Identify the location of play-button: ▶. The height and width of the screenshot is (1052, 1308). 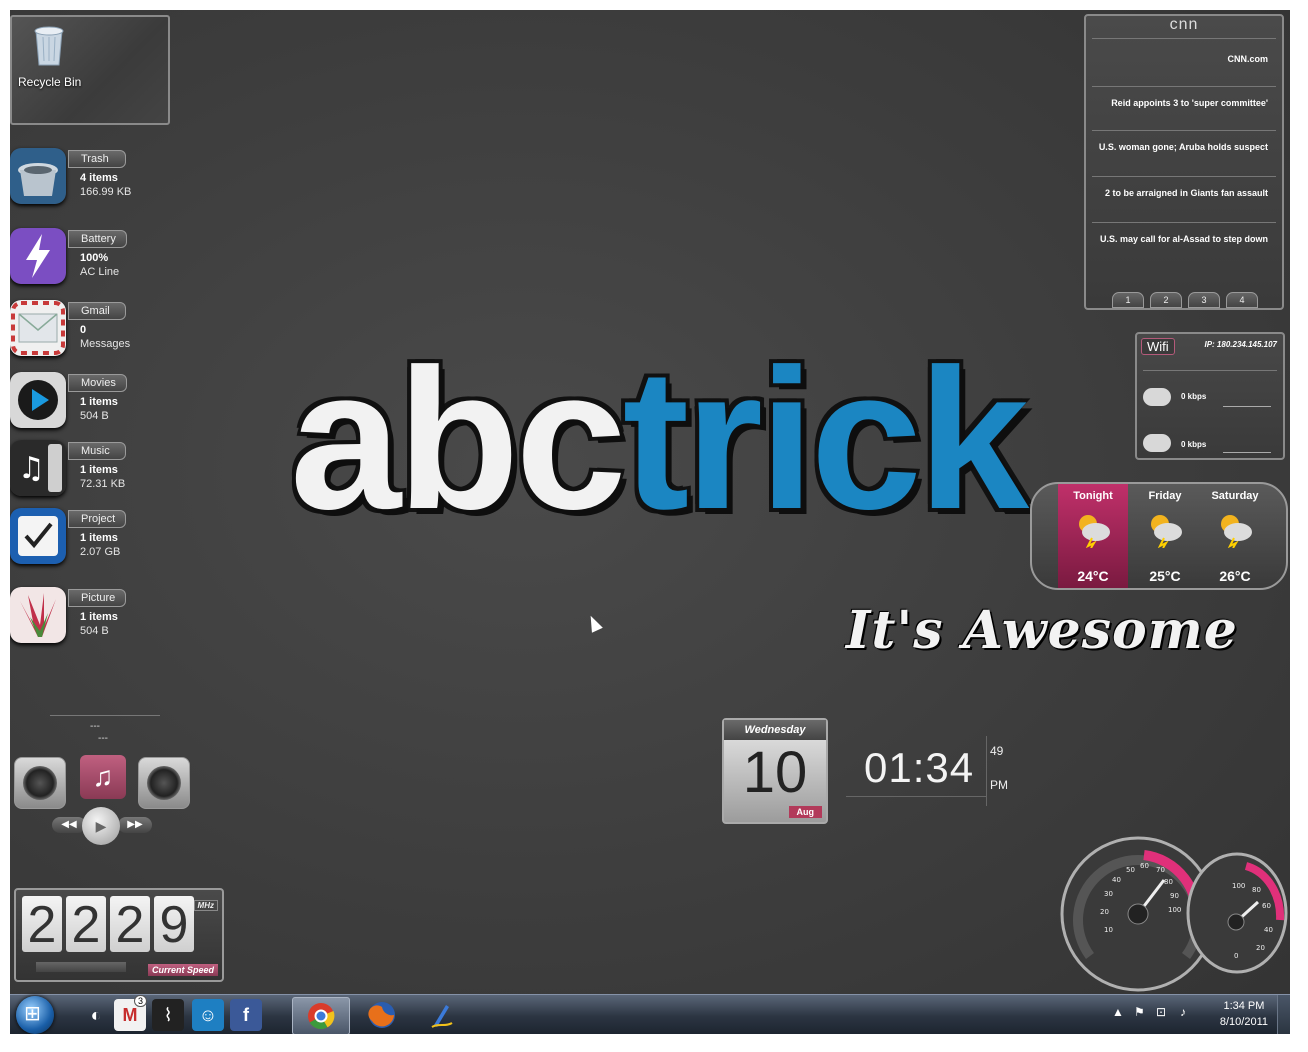
(101, 826).